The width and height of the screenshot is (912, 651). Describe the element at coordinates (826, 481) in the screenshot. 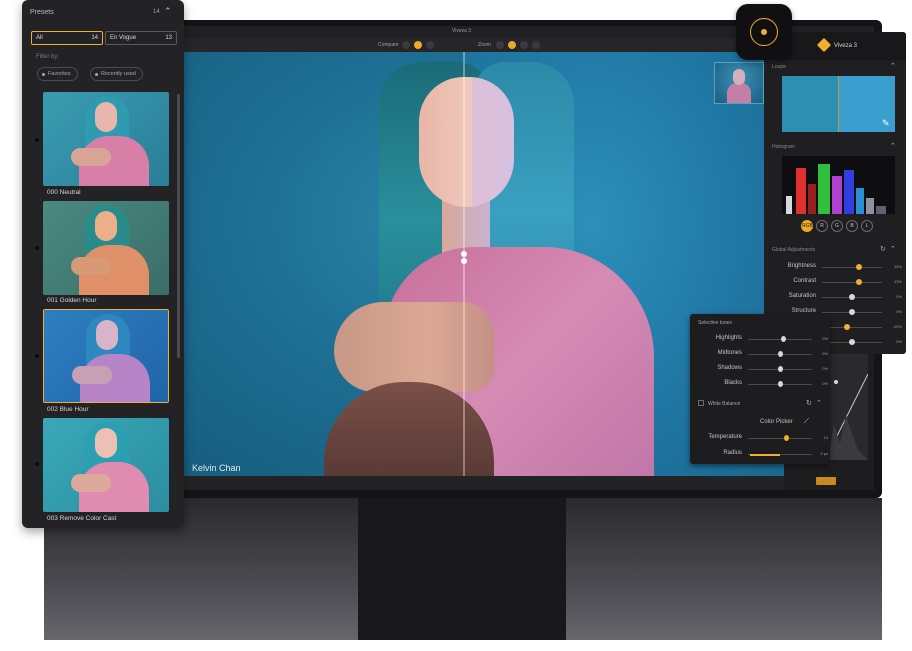

I see `save-button` at that location.